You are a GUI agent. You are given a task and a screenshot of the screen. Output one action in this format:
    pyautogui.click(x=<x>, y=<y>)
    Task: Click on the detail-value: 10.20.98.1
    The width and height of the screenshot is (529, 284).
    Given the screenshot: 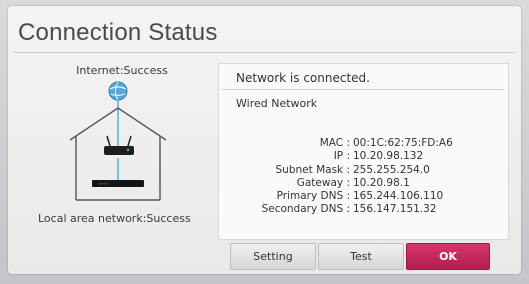 What is the action you would take?
    pyautogui.click(x=381, y=182)
    